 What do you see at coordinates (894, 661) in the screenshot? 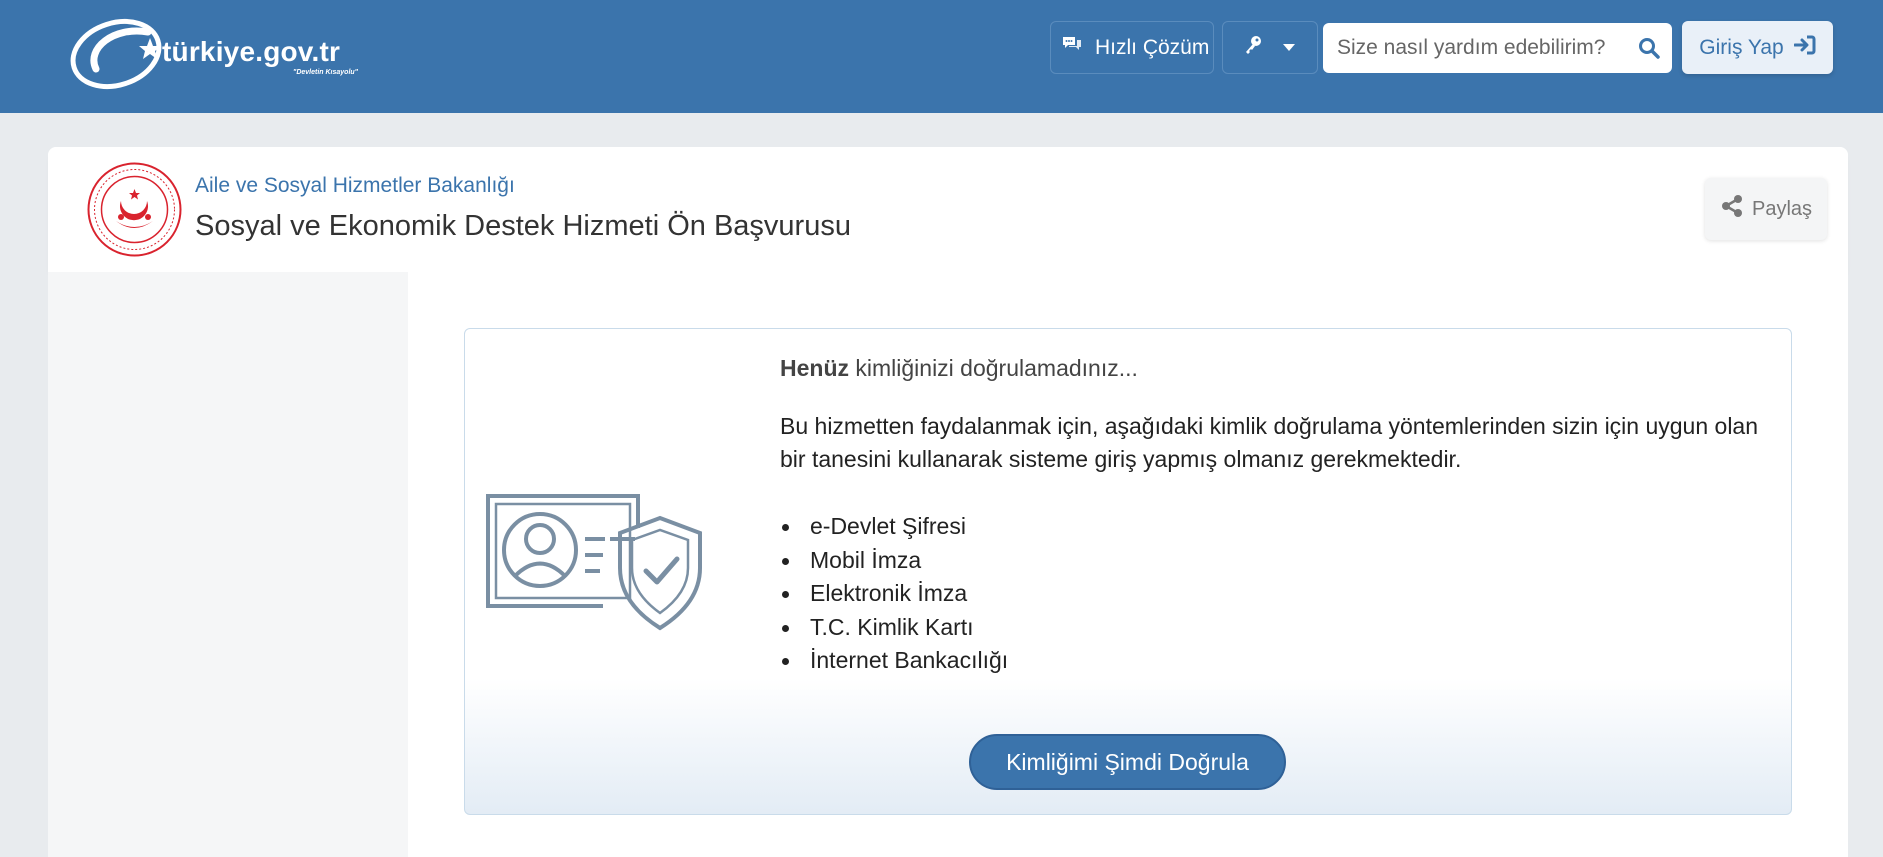
I see `list-item: İnternet Bankacılığı` at bounding box center [894, 661].